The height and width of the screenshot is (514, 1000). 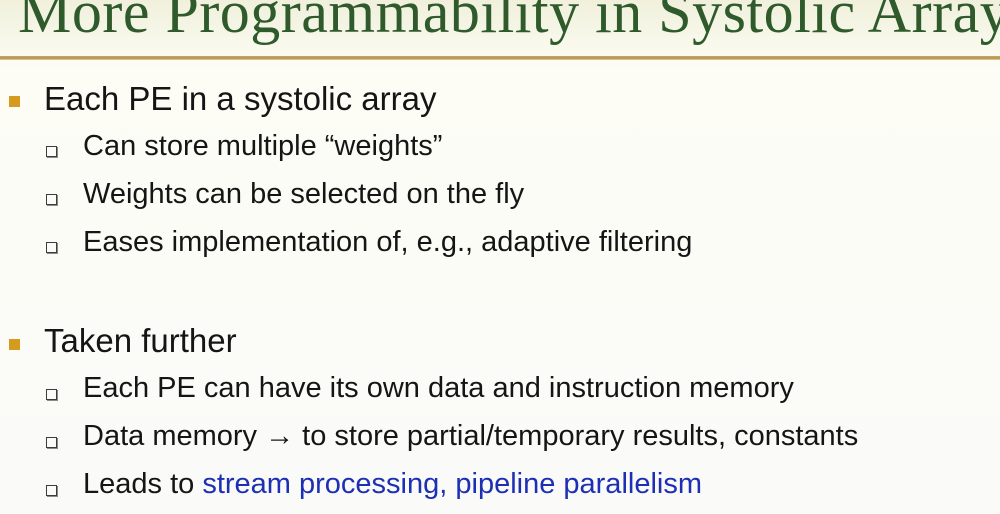 What do you see at coordinates (263, 146) in the screenshot?
I see `bullet-level2: Can store multiple “weights”` at bounding box center [263, 146].